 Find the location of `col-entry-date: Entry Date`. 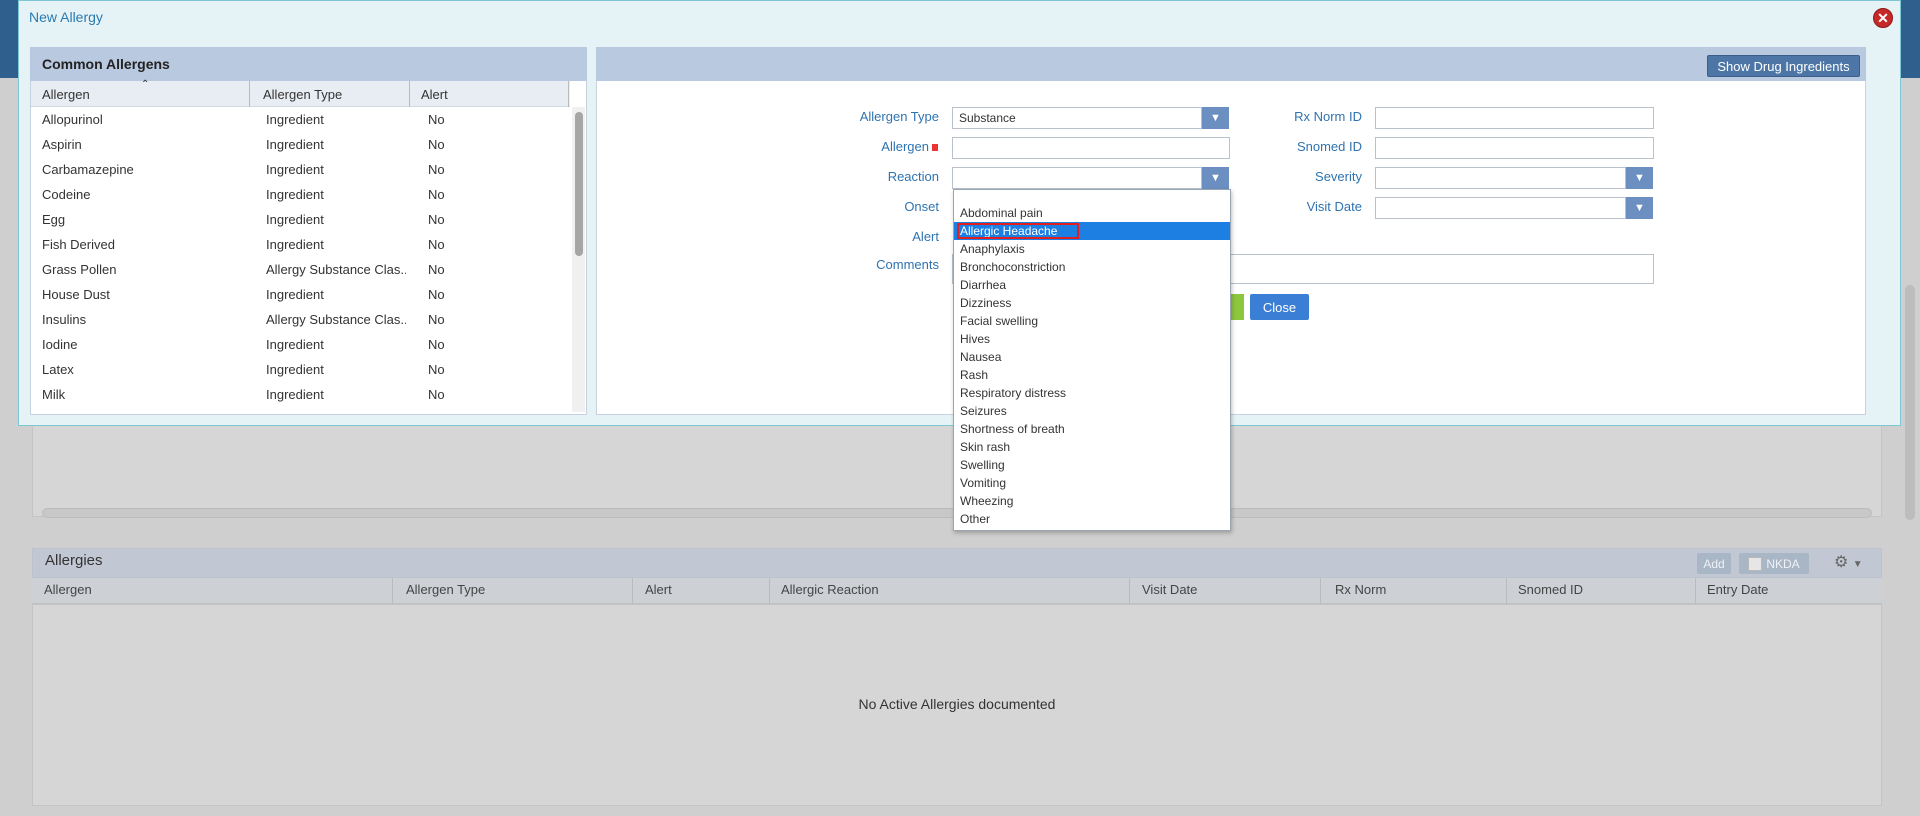

col-entry-date: Entry Date is located at coordinates (1737, 589).